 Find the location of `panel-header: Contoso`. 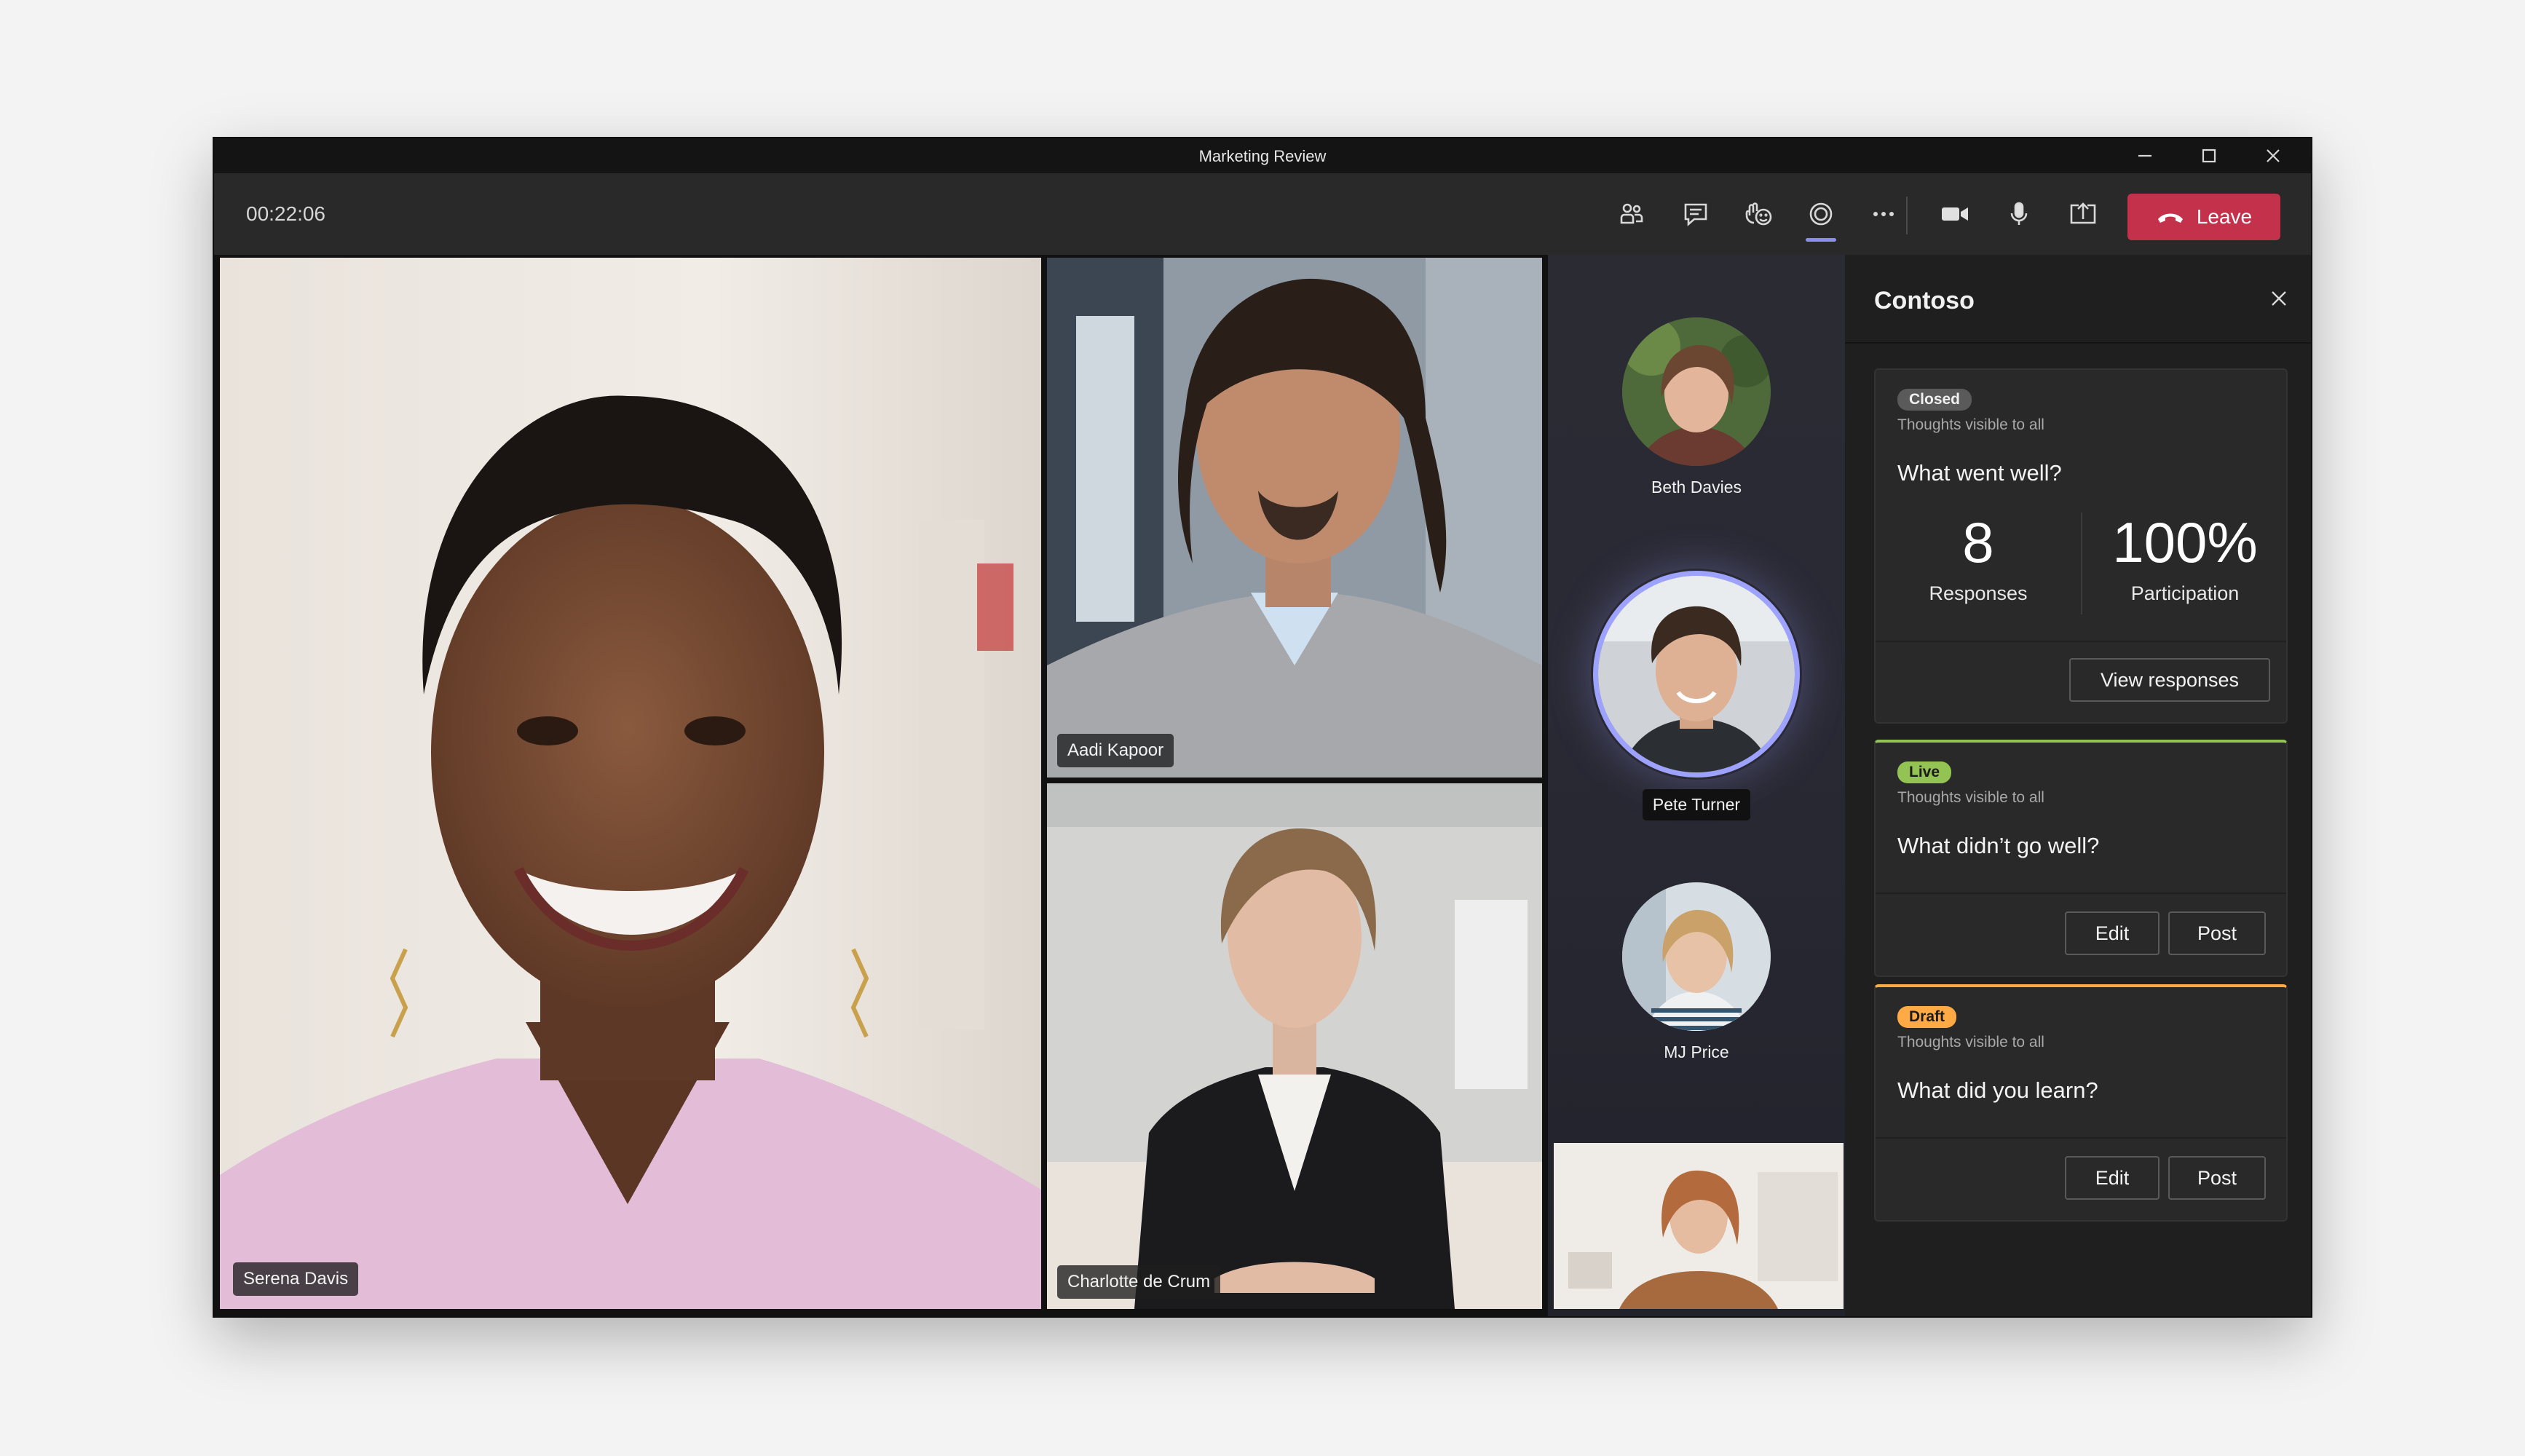

panel-header: Contoso is located at coordinates (2078, 299).